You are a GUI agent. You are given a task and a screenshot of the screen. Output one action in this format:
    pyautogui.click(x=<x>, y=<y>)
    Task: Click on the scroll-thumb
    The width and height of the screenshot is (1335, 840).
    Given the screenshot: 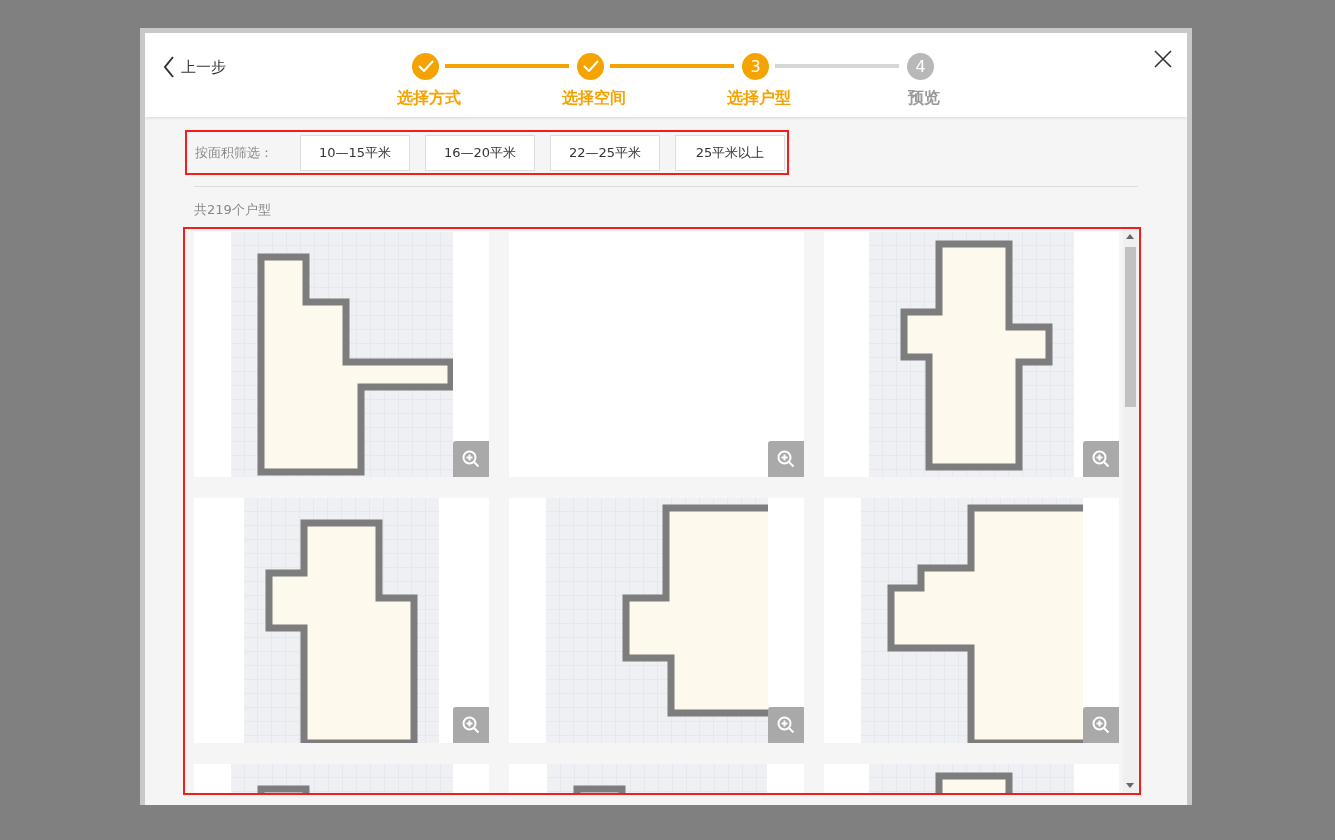 What is the action you would take?
    pyautogui.click(x=1130, y=327)
    